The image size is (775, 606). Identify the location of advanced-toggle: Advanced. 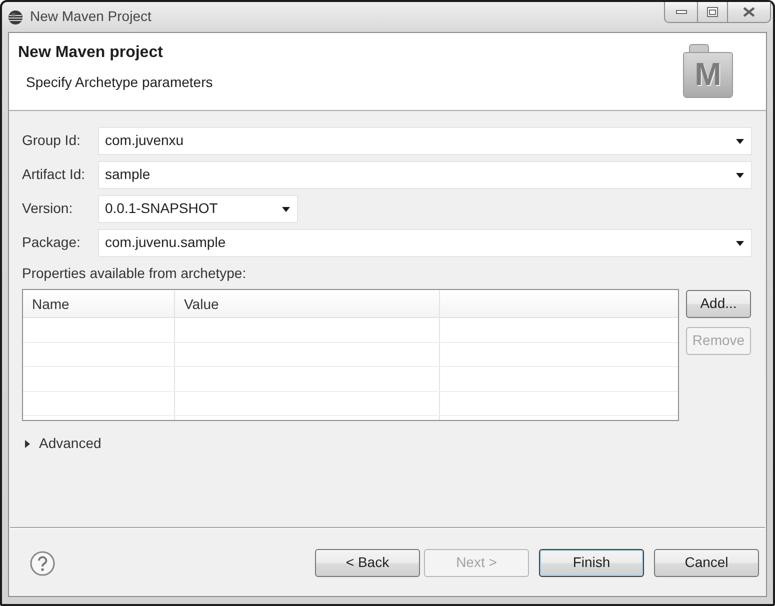
(62, 443).